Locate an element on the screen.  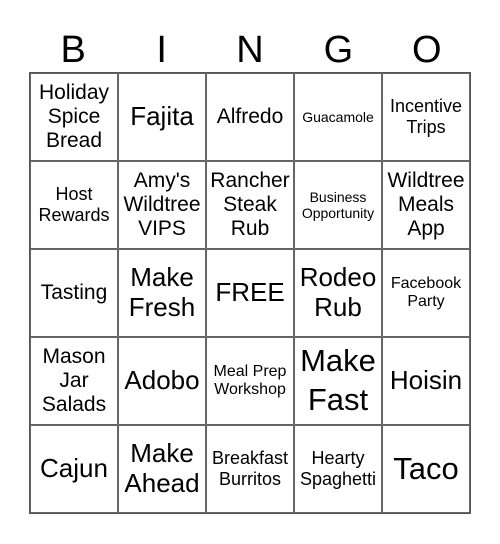
bingo-cell: Meal Prep Workshop is located at coordinates (250, 381).